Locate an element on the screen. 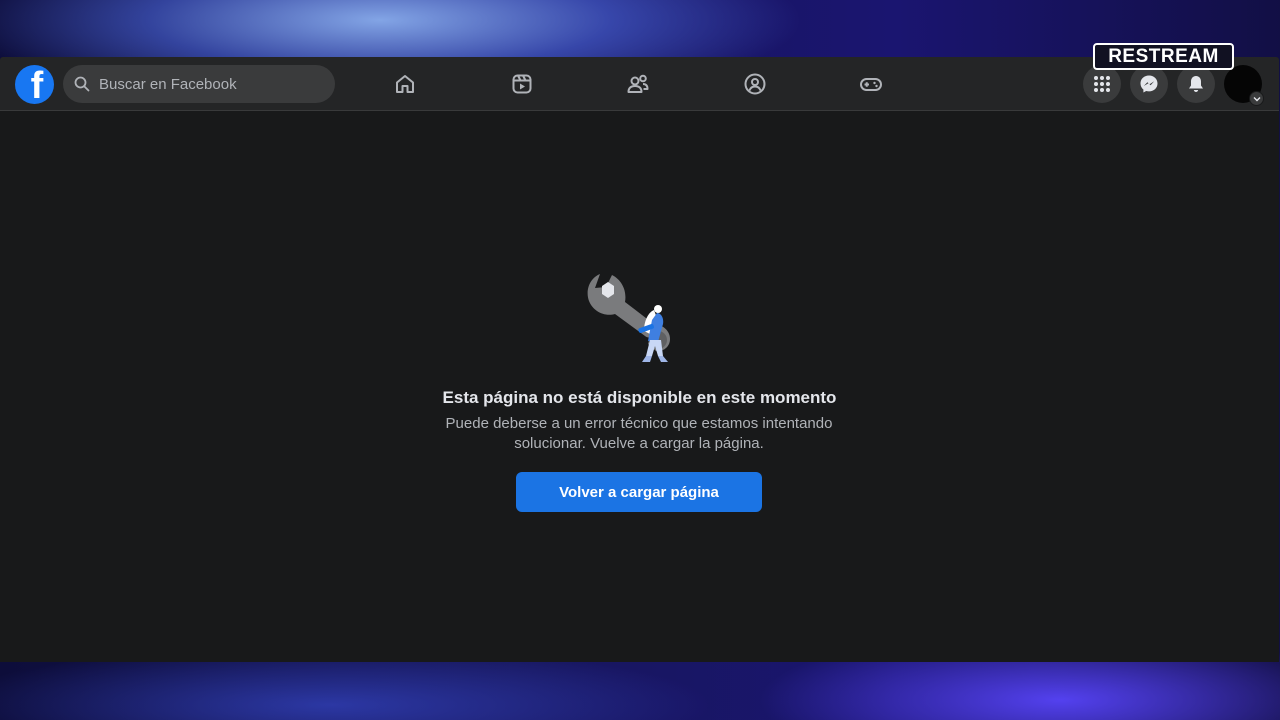 This screenshot has height=720, width=1280. bell-icon is located at coordinates (1196, 84).